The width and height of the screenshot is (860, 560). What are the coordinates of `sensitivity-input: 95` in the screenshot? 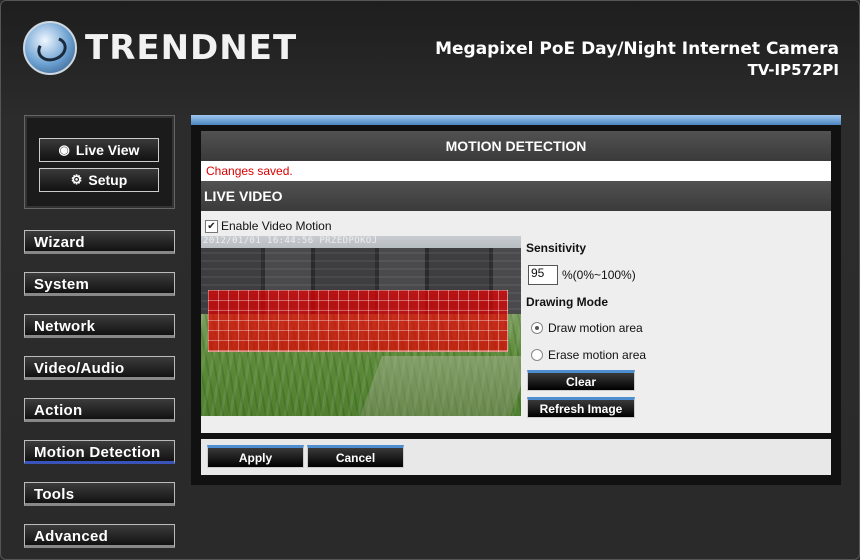 It's located at (543, 275).